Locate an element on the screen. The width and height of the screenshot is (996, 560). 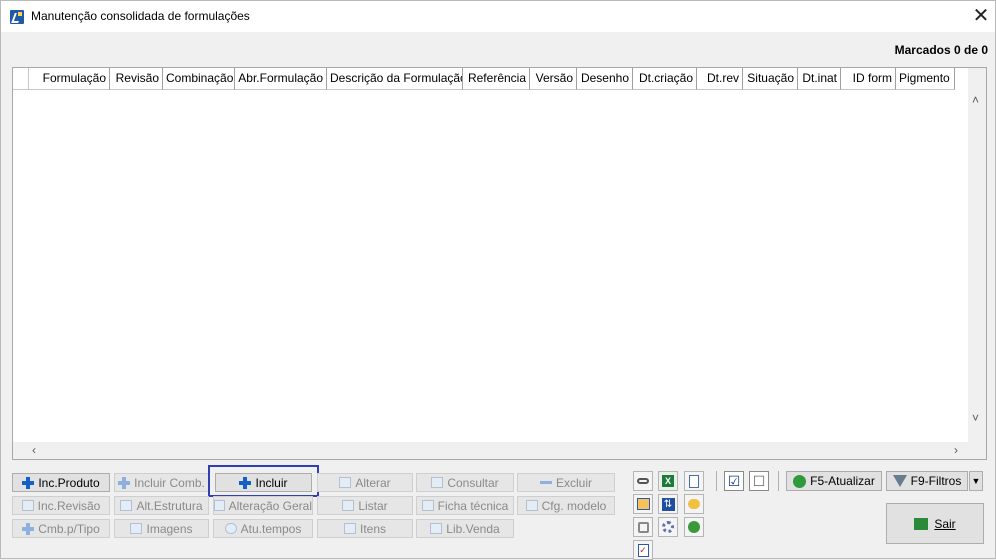
imagens-button: Imagens is located at coordinates (161, 528).